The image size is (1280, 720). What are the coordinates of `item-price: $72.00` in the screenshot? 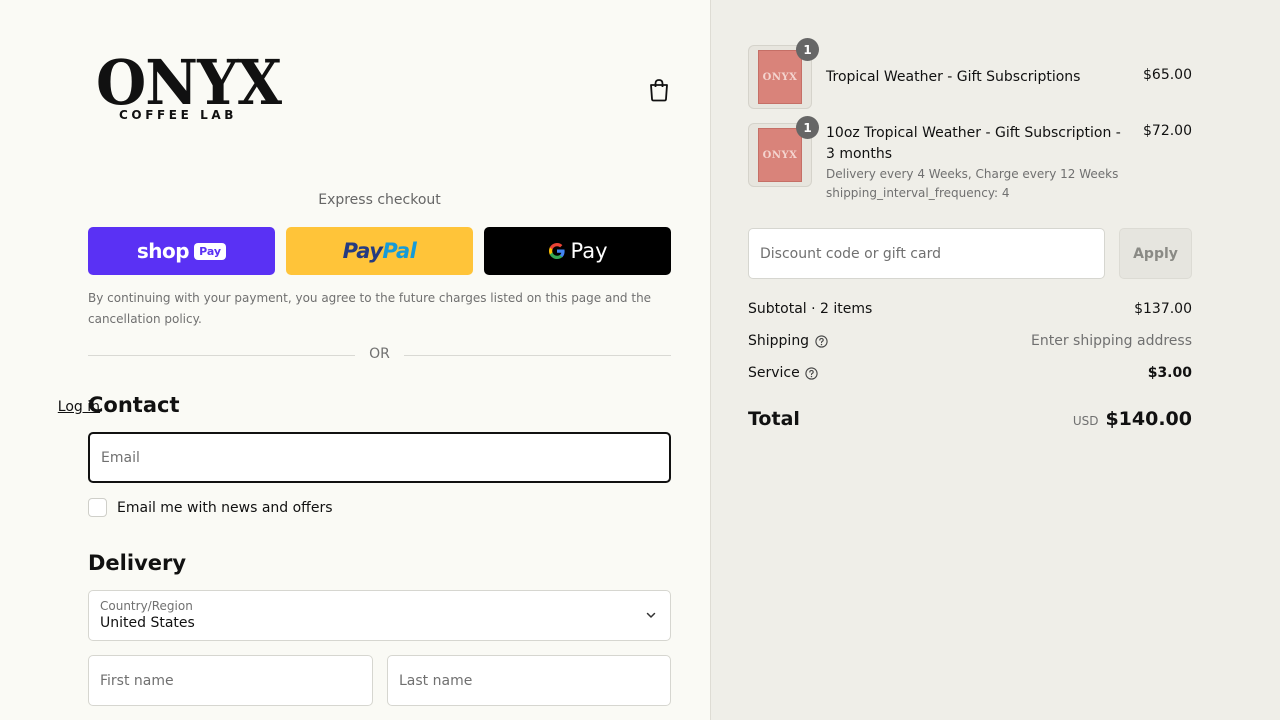 It's located at (1167, 131).